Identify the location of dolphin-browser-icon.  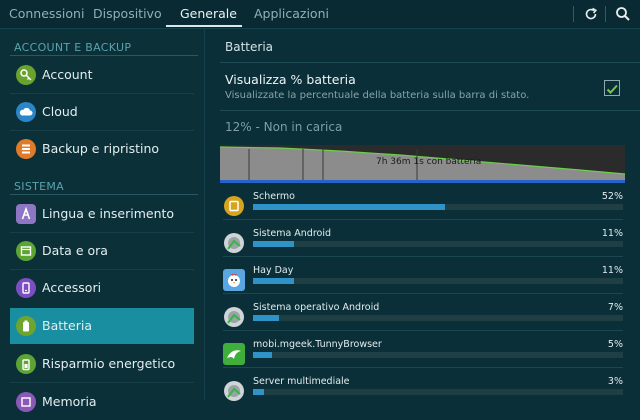
(234, 354).